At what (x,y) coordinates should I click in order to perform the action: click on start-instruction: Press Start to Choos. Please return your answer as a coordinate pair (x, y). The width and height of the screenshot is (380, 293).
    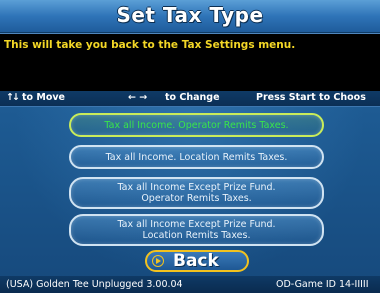
    Looking at the image, I should click on (311, 97).